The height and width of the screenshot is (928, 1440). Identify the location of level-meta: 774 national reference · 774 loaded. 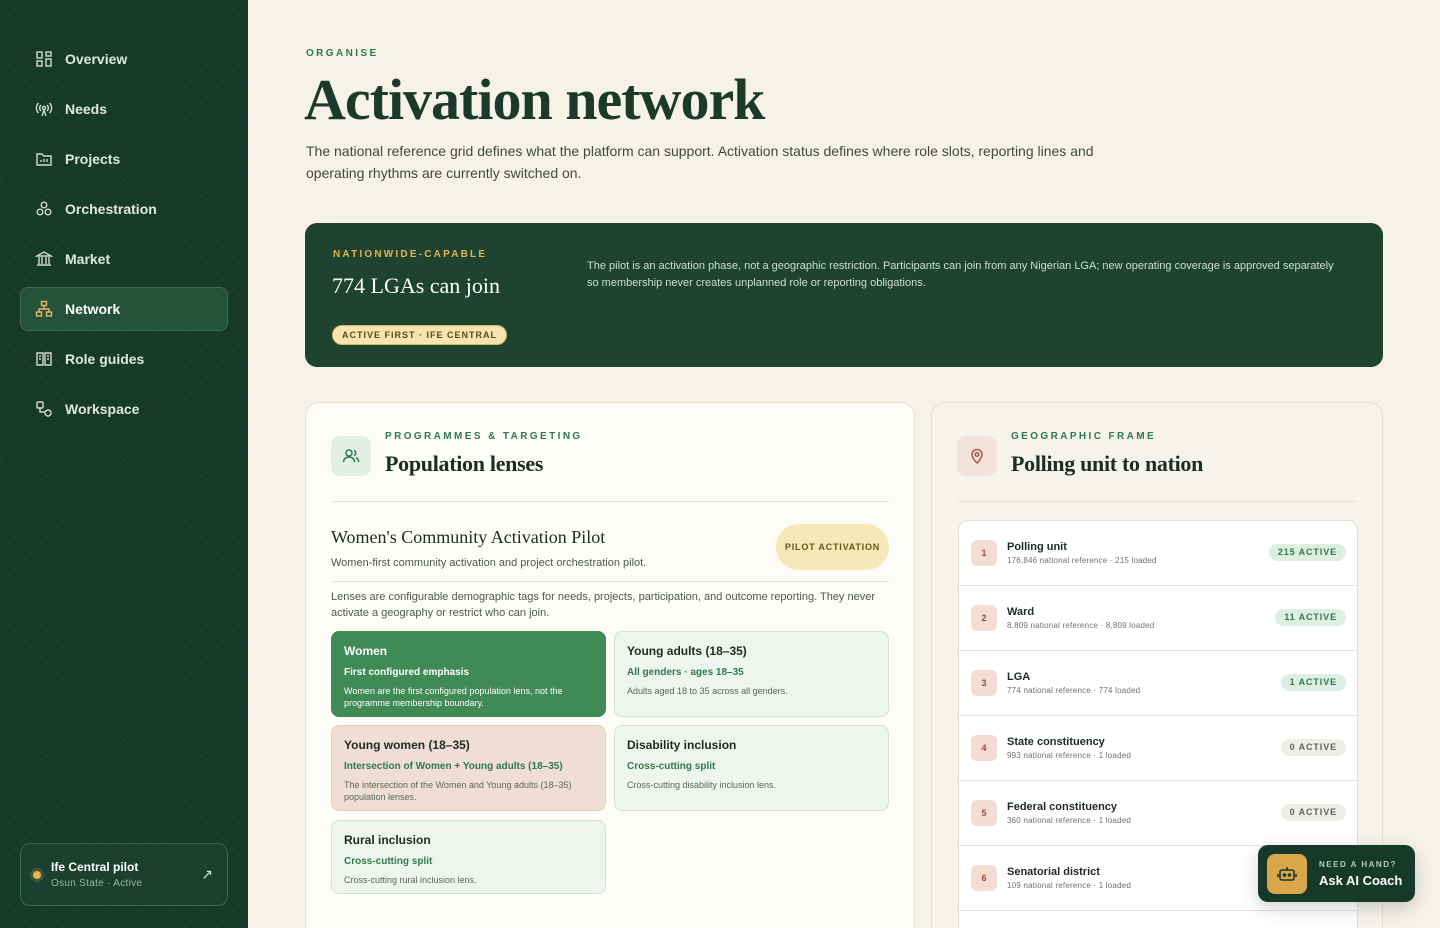
(1074, 690).